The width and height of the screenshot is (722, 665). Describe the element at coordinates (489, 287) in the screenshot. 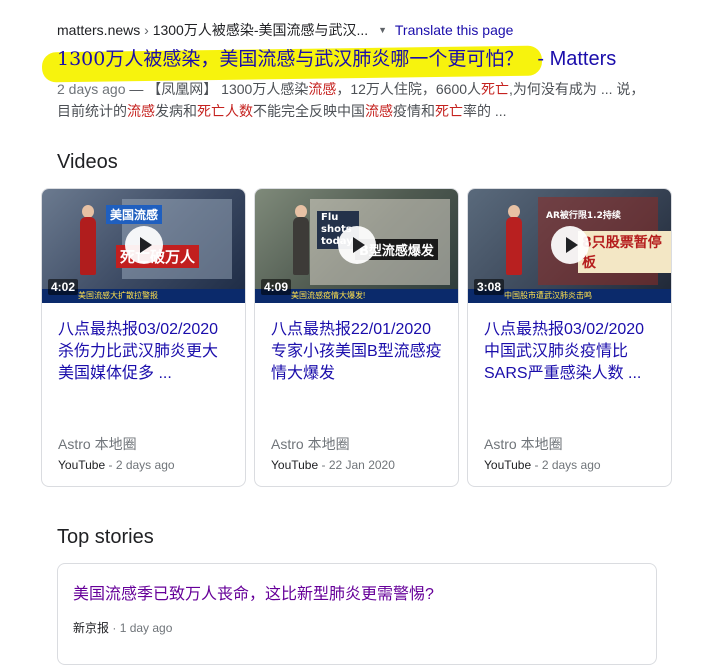

I see `video-duration: 3:08` at that location.